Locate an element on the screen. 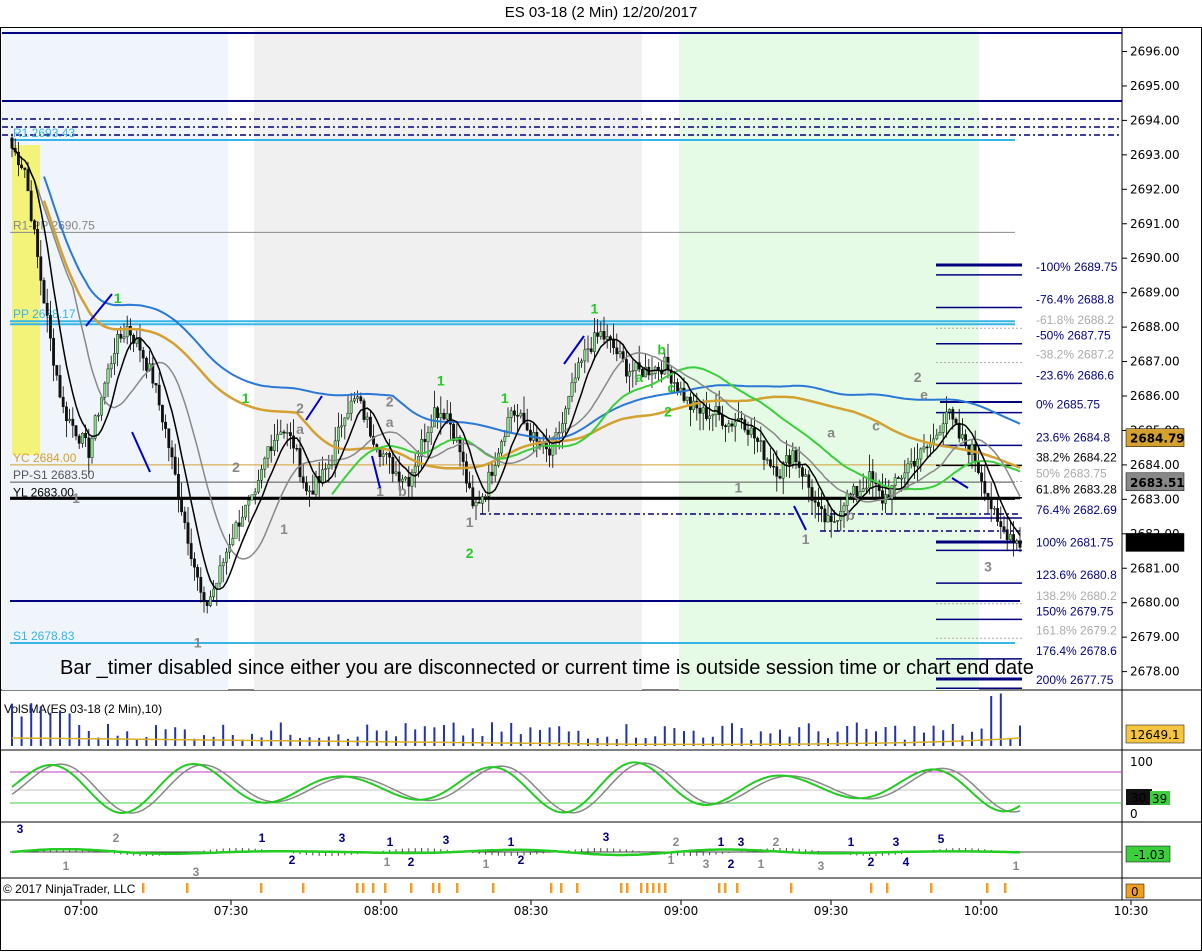 This screenshot has width=1202, height=952. price-tick-label: 2692.00 is located at coordinates (1155, 189).